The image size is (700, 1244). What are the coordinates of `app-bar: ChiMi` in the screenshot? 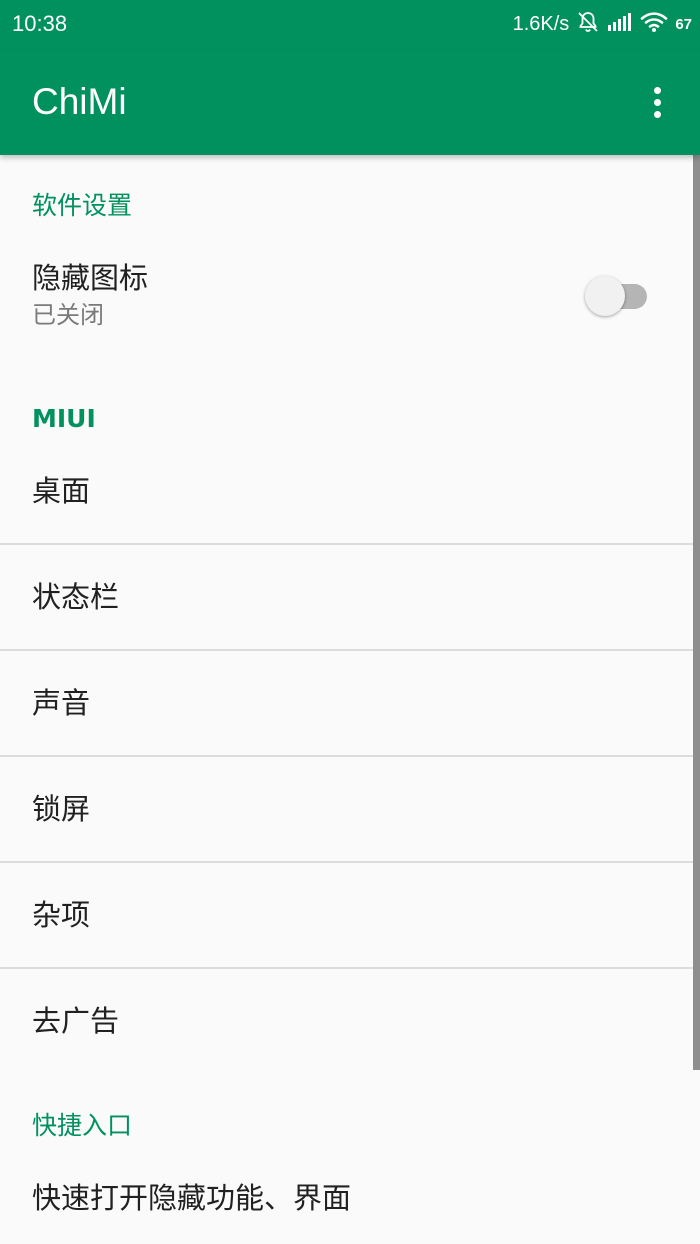 It's located at (350, 102).